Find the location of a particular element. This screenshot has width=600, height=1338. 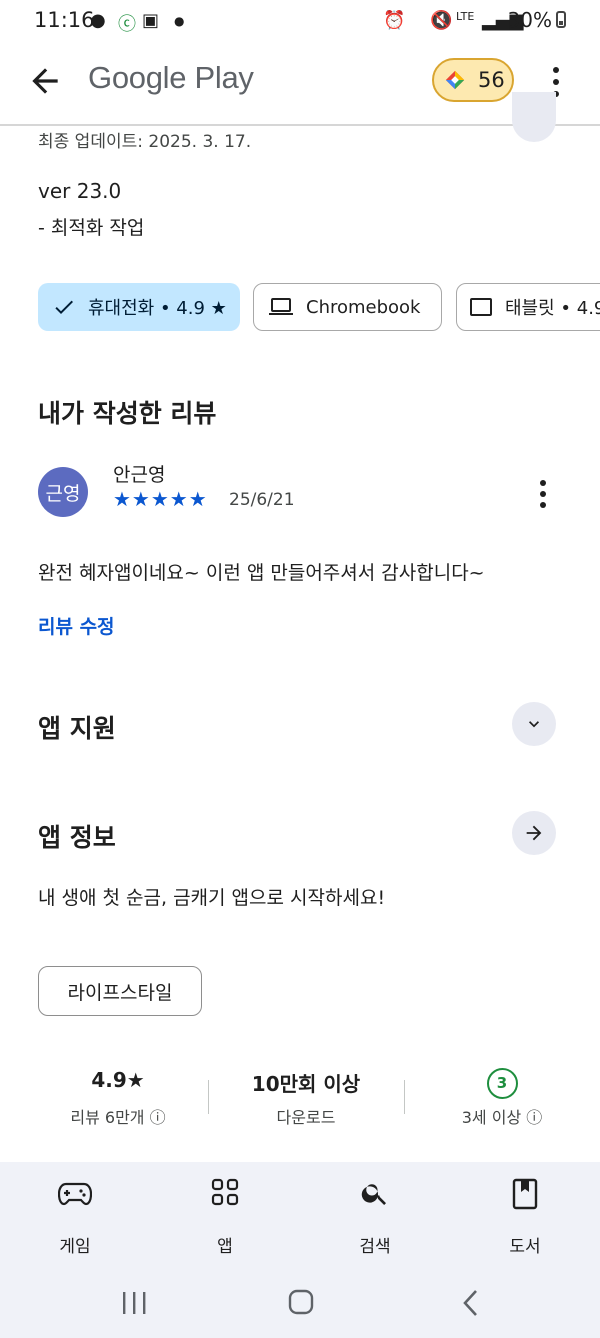

play-points-badge: 56 is located at coordinates (473, 80).